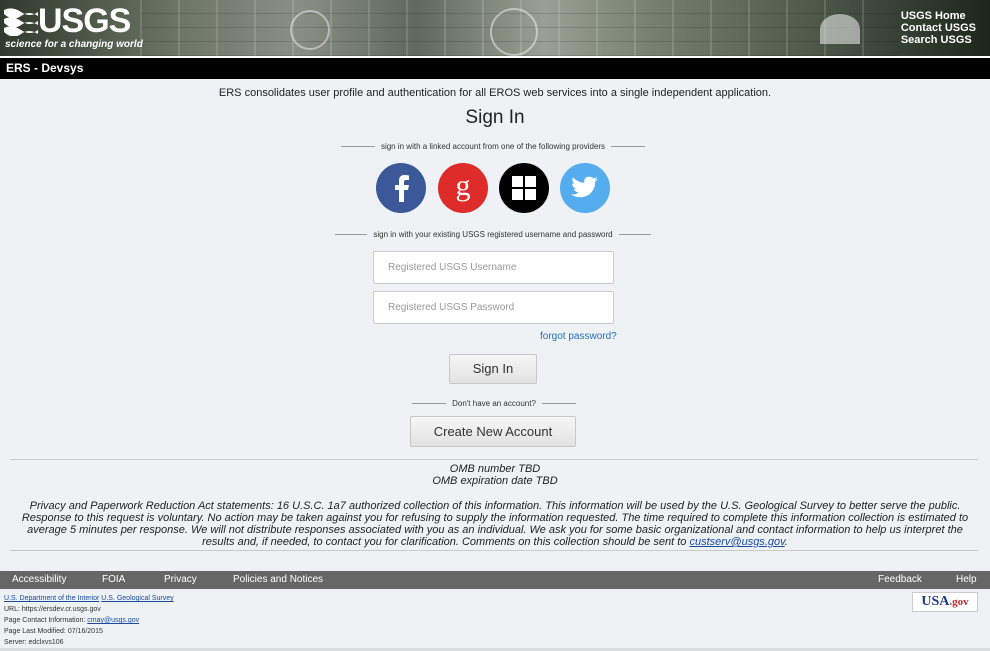 The width and height of the screenshot is (990, 651). What do you see at coordinates (578, 336) in the screenshot?
I see `forgot-password-link: forgot password?` at bounding box center [578, 336].